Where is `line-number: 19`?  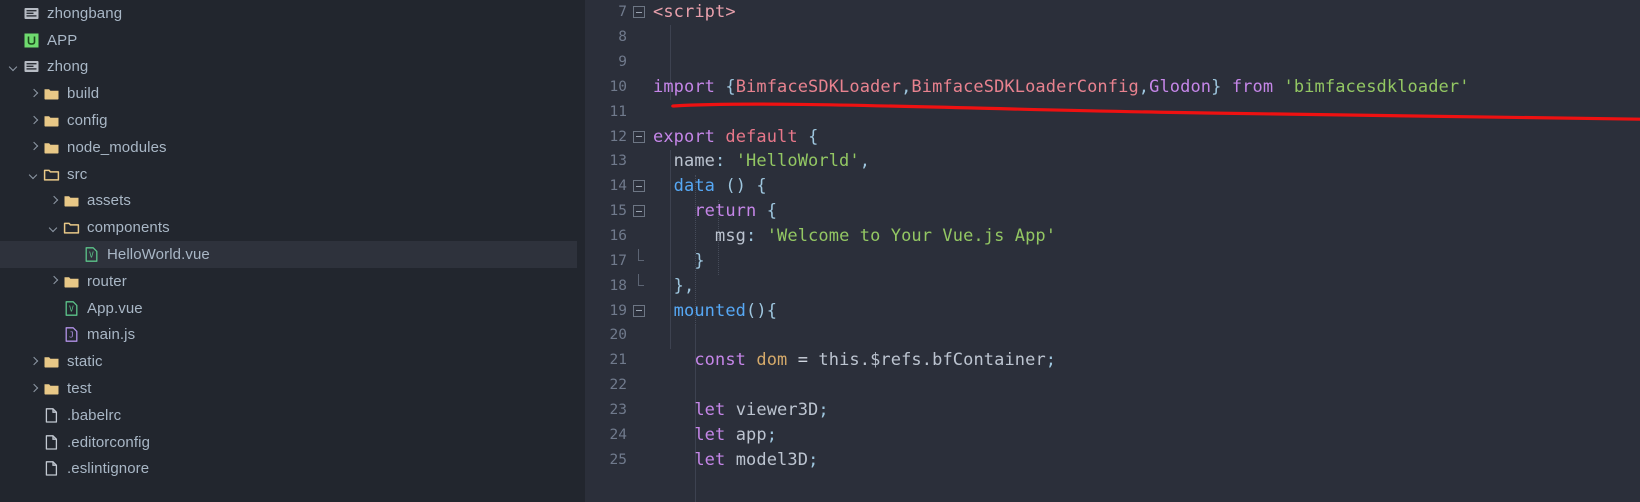 line-number: 19 is located at coordinates (618, 310).